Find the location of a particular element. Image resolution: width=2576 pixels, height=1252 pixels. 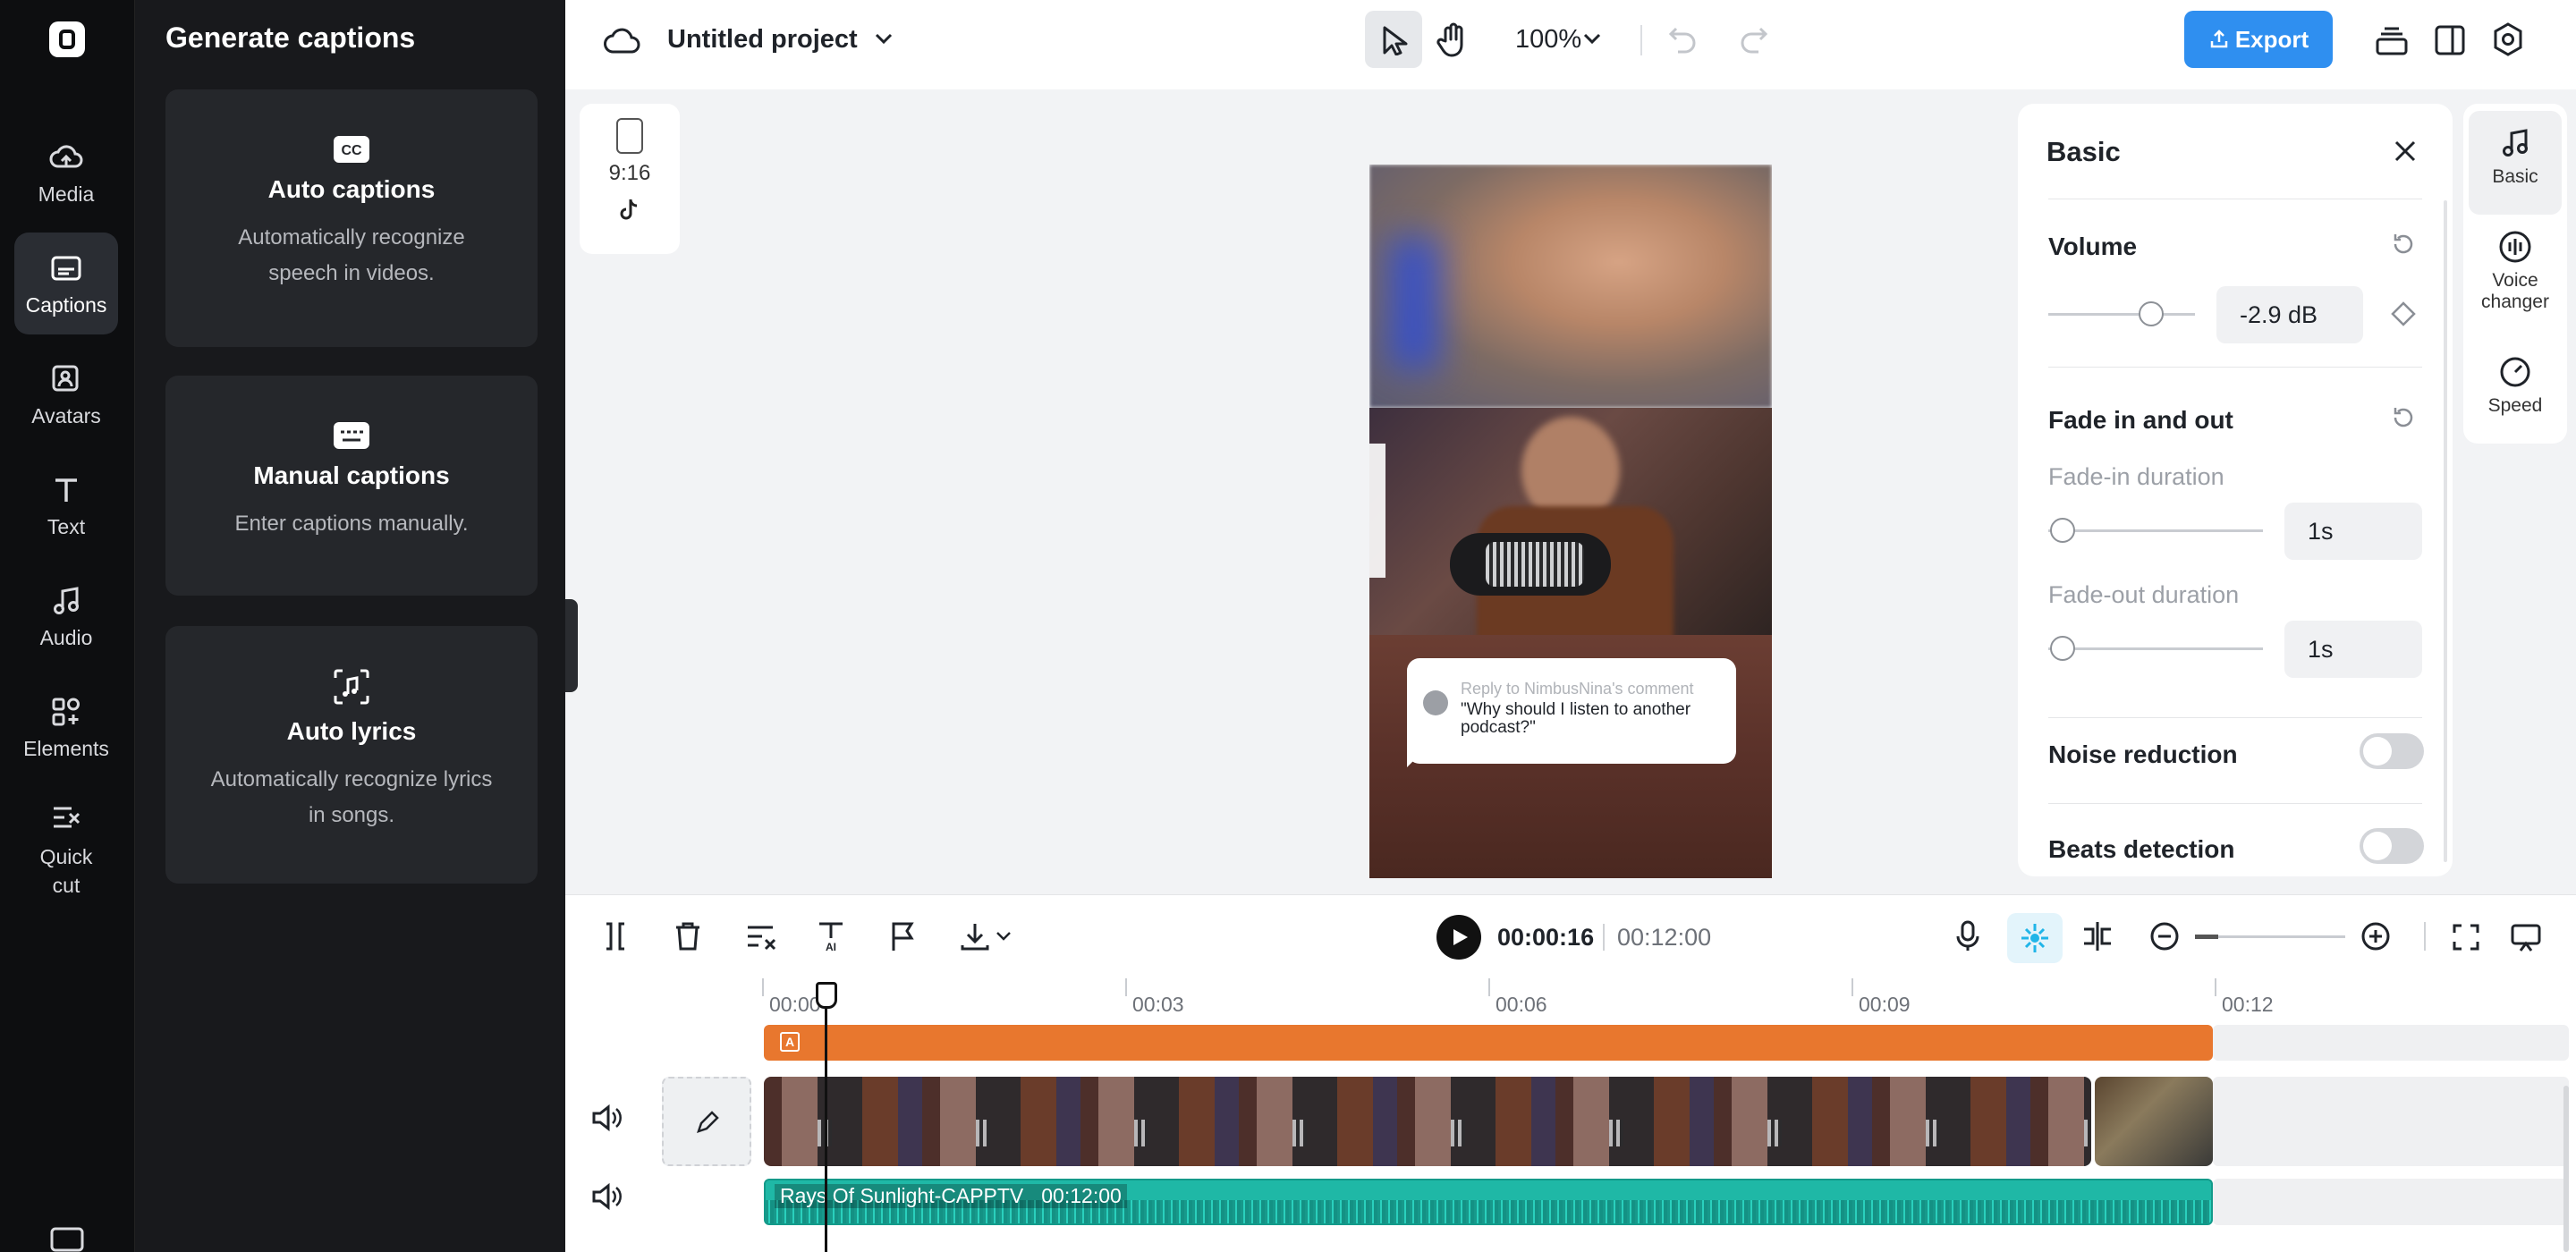

hand-icon is located at coordinates (1453, 39).